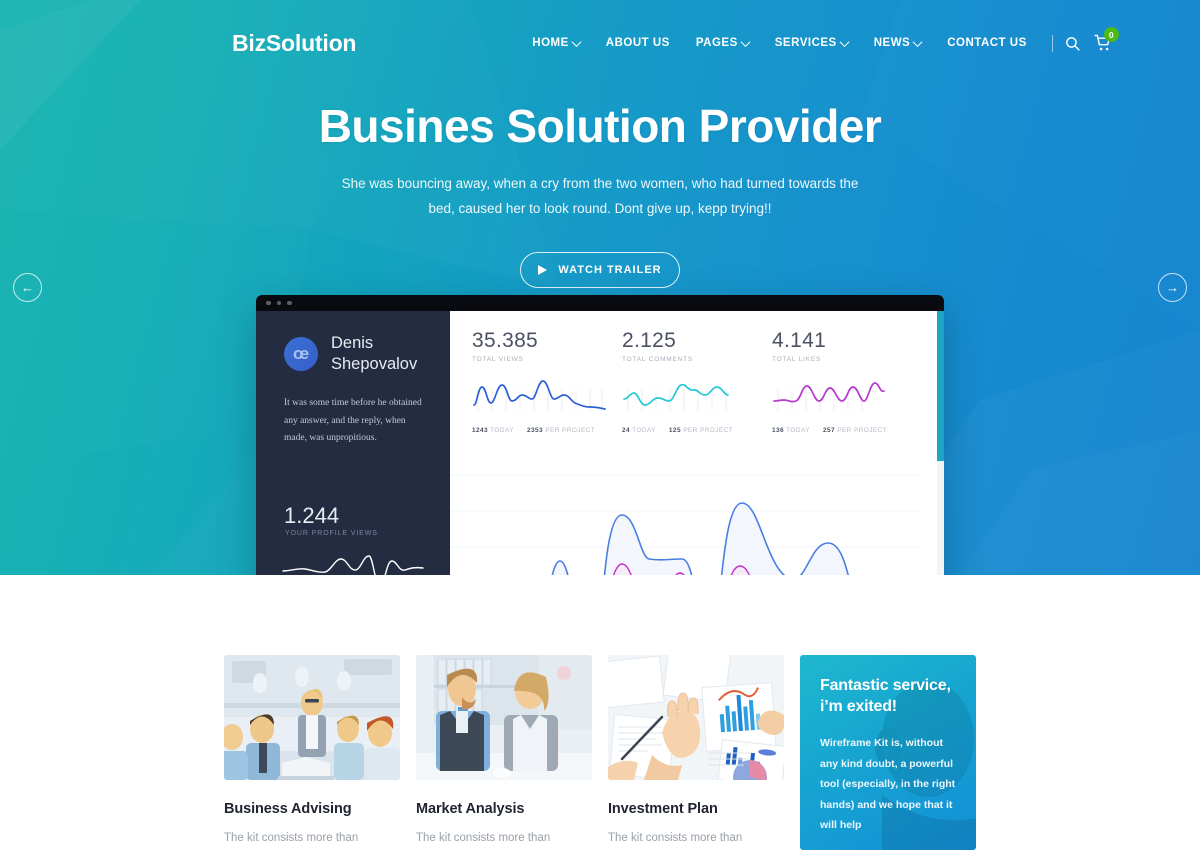  What do you see at coordinates (649, 340) in the screenshot?
I see `stat-value: 2.125` at bounding box center [649, 340].